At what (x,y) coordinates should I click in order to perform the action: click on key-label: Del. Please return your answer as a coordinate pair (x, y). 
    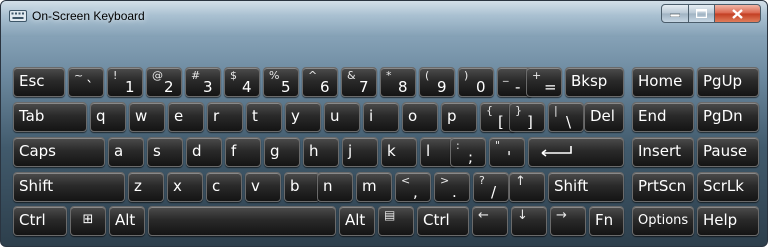
    Looking at the image, I should click on (602, 116).